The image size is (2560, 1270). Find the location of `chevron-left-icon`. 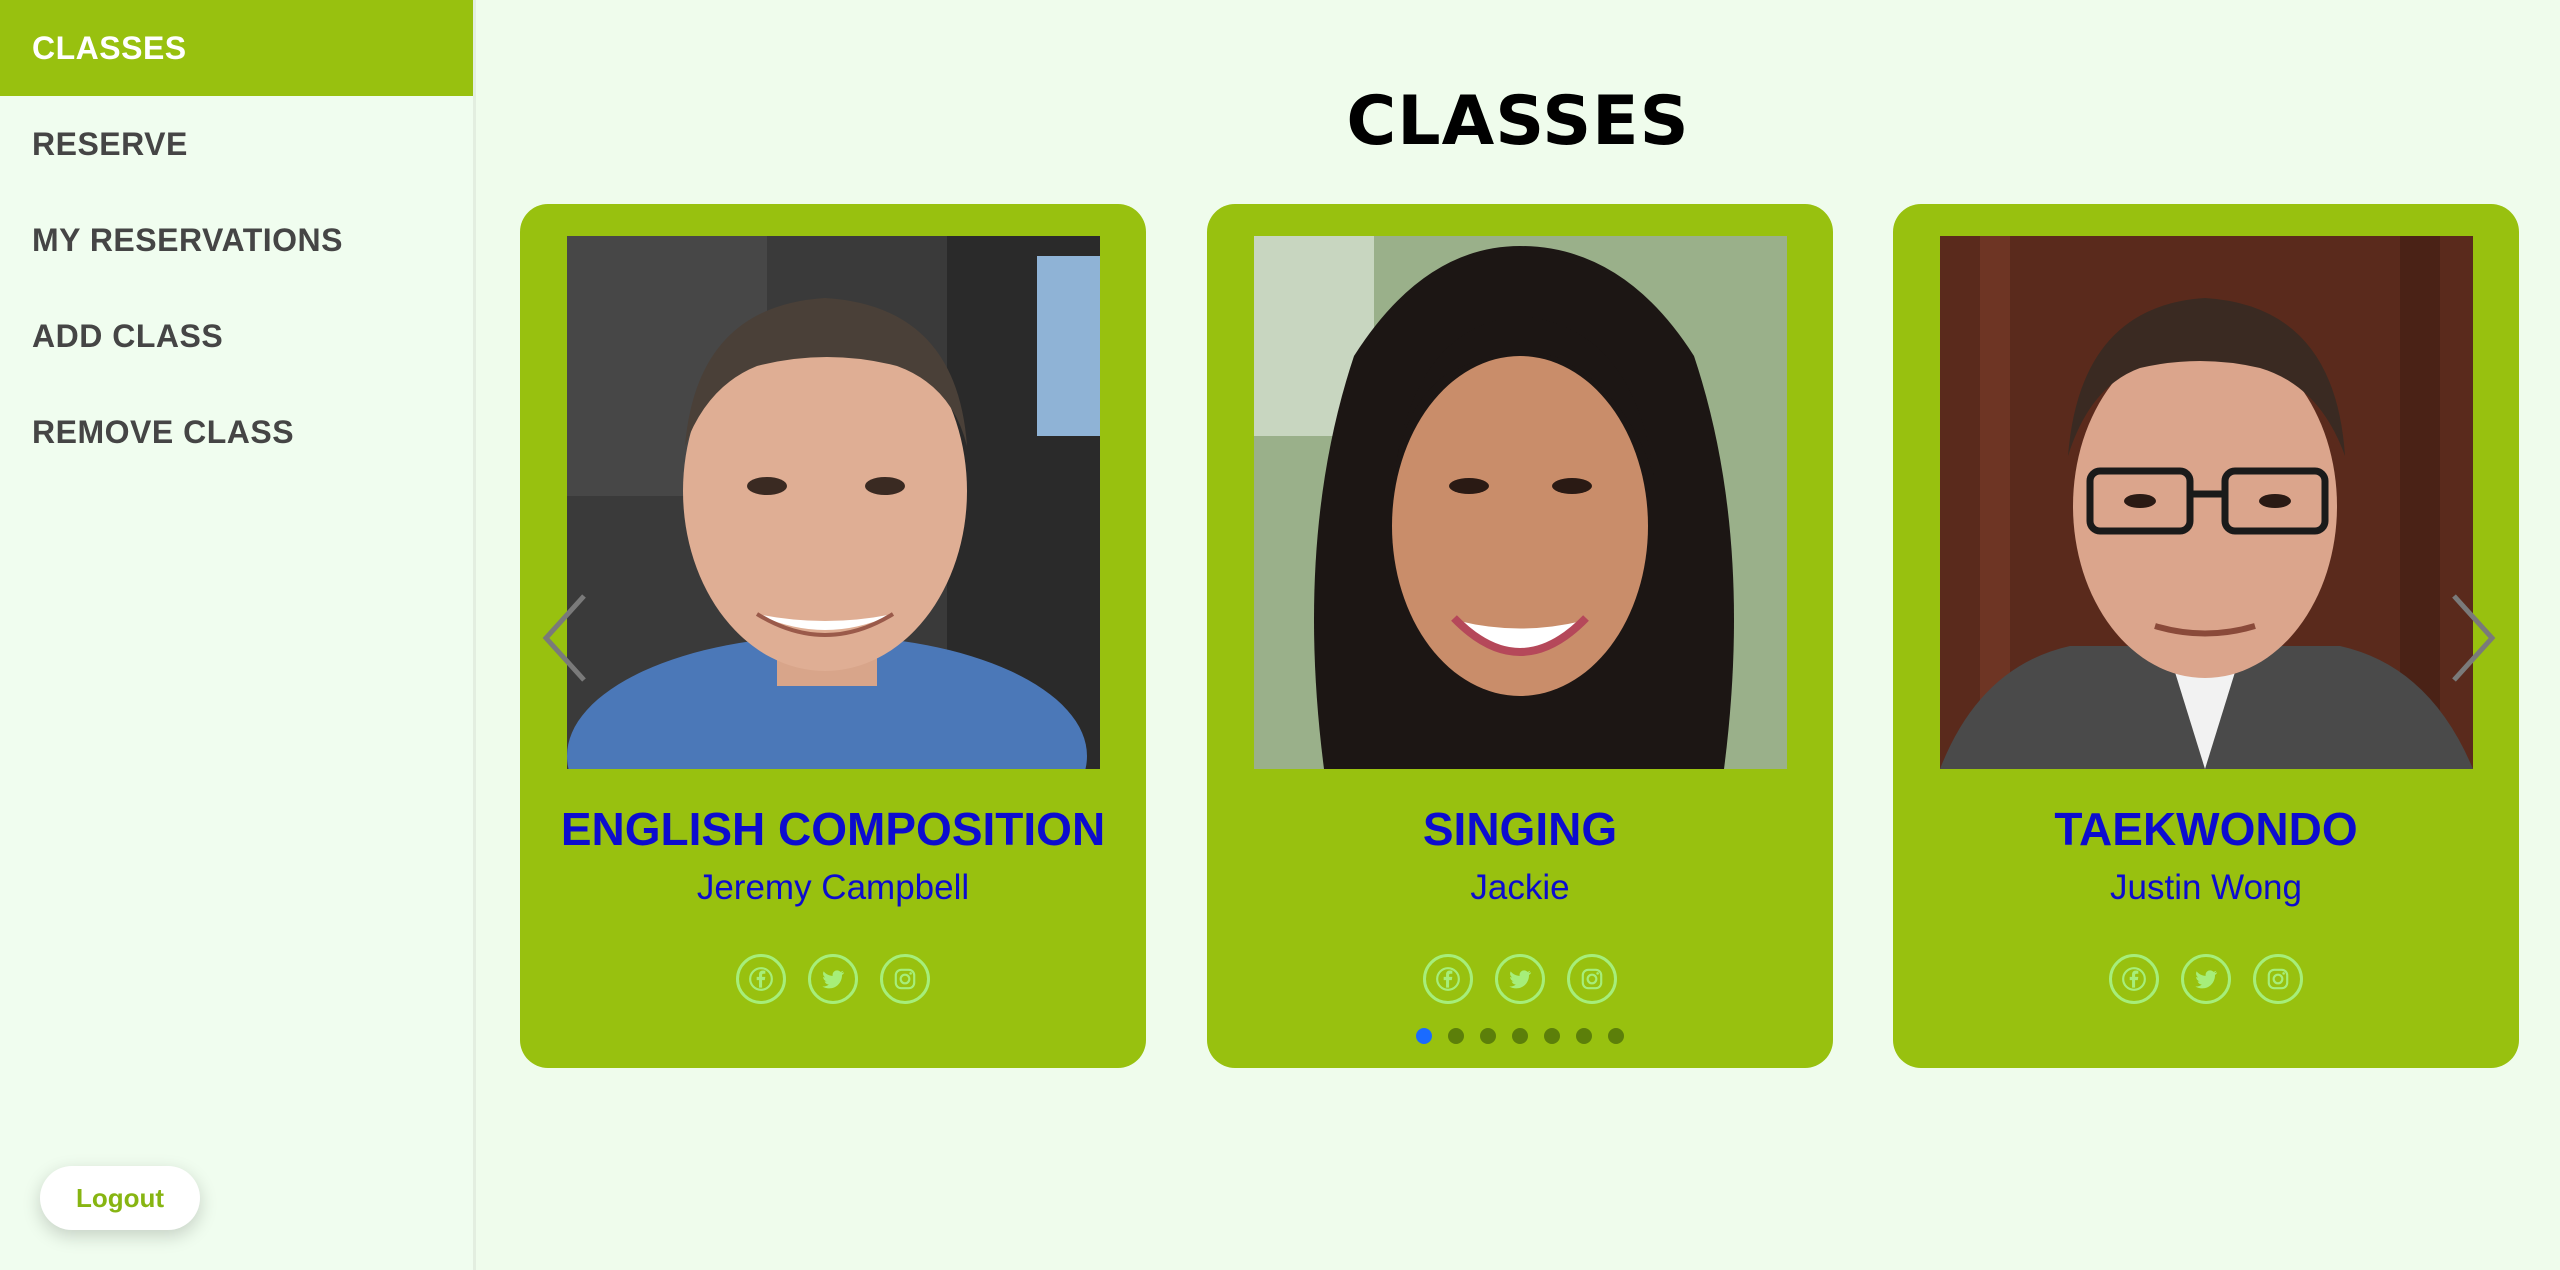

chevron-left-icon is located at coordinates (564, 638).